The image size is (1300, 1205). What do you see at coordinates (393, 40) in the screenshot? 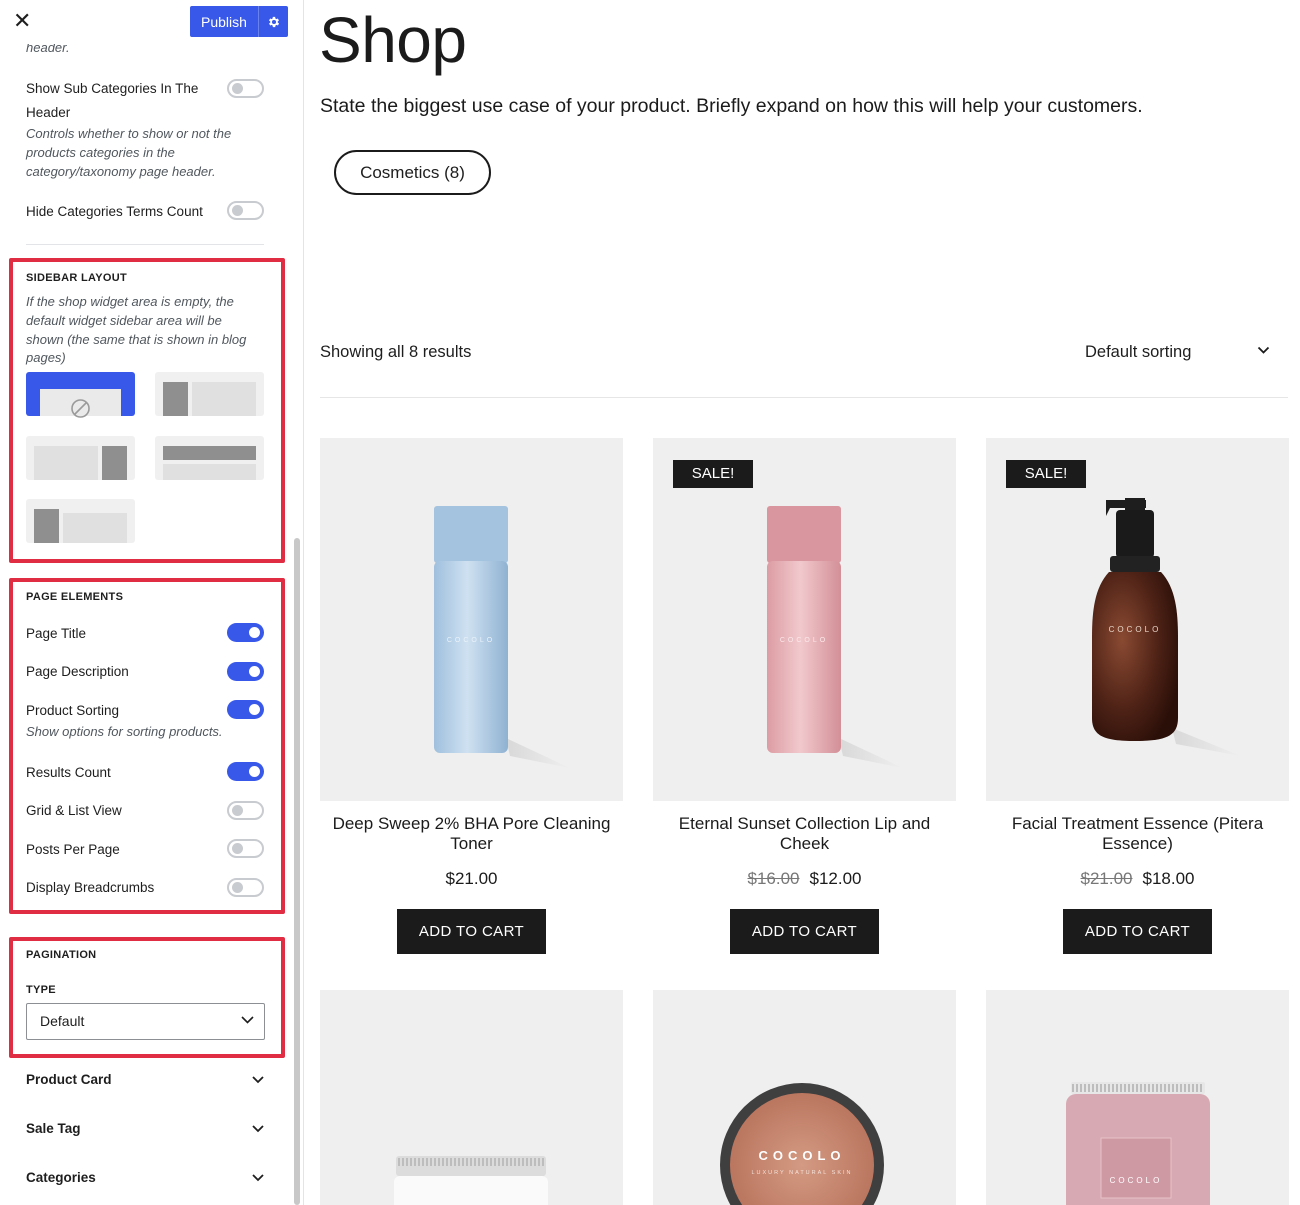
I see `page-title: Shop` at bounding box center [393, 40].